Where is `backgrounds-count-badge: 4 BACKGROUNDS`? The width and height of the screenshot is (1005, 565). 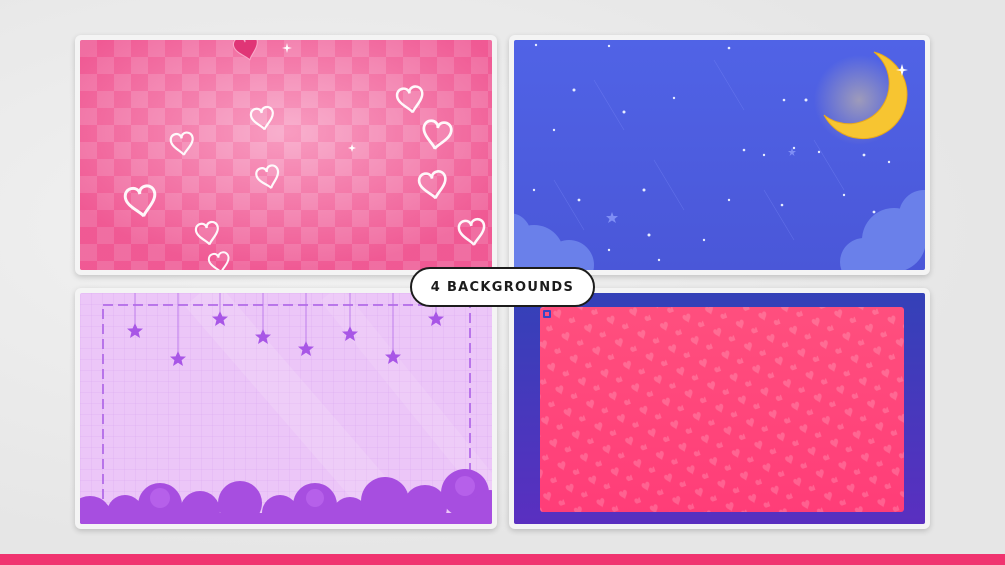
backgrounds-count-badge: 4 BACKGROUNDS is located at coordinates (502, 287).